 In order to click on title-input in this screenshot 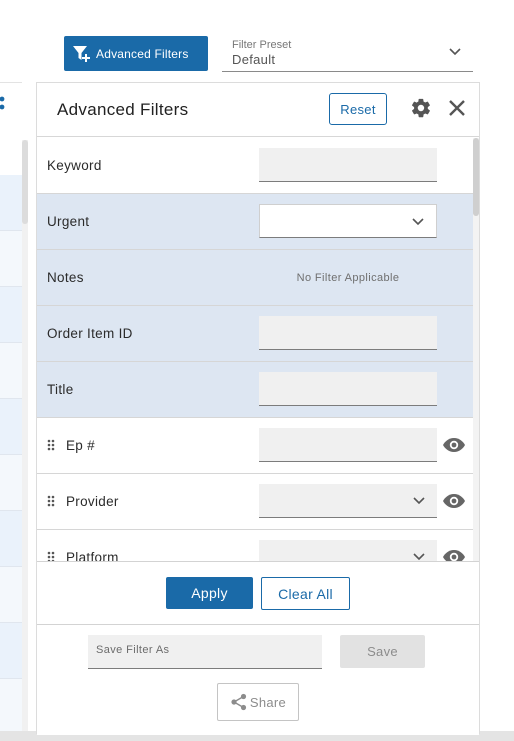, I will do `click(348, 389)`.